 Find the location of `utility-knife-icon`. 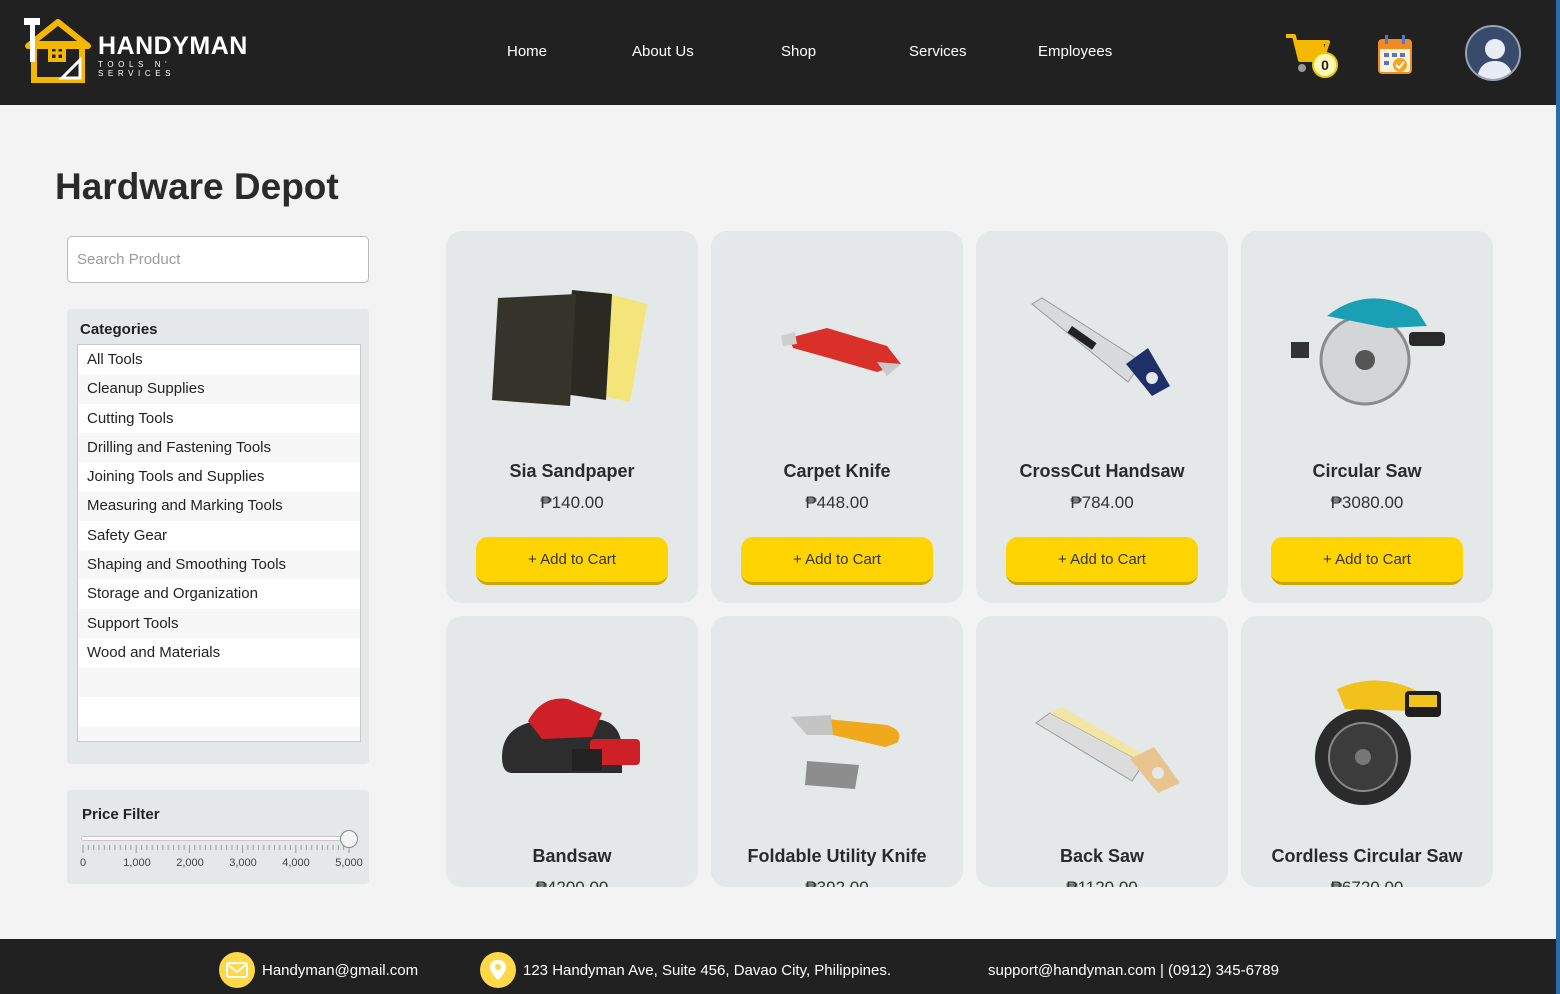

utility-knife-icon is located at coordinates (845, 752).